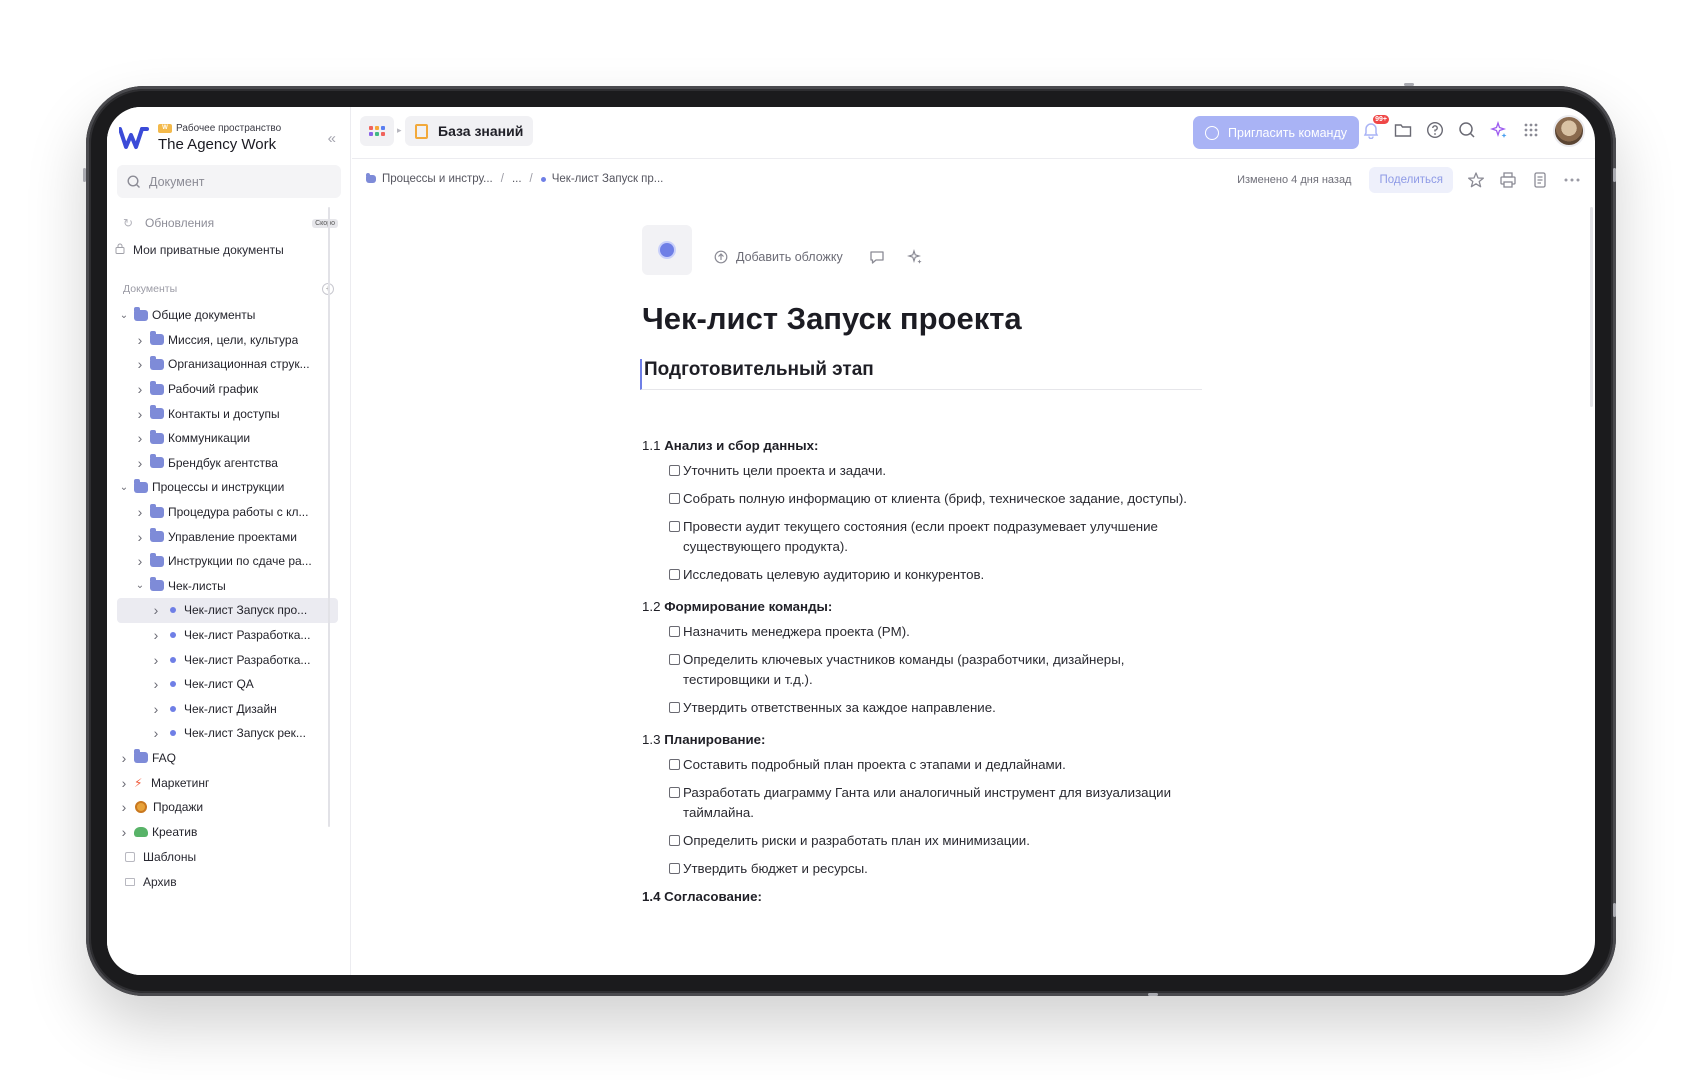 This screenshot has height=1080, width=1700. What do you see at coordinates (227, 758) in the screenshot?
I see `tree-item: › FAQ` at bounding box center [227, 758].